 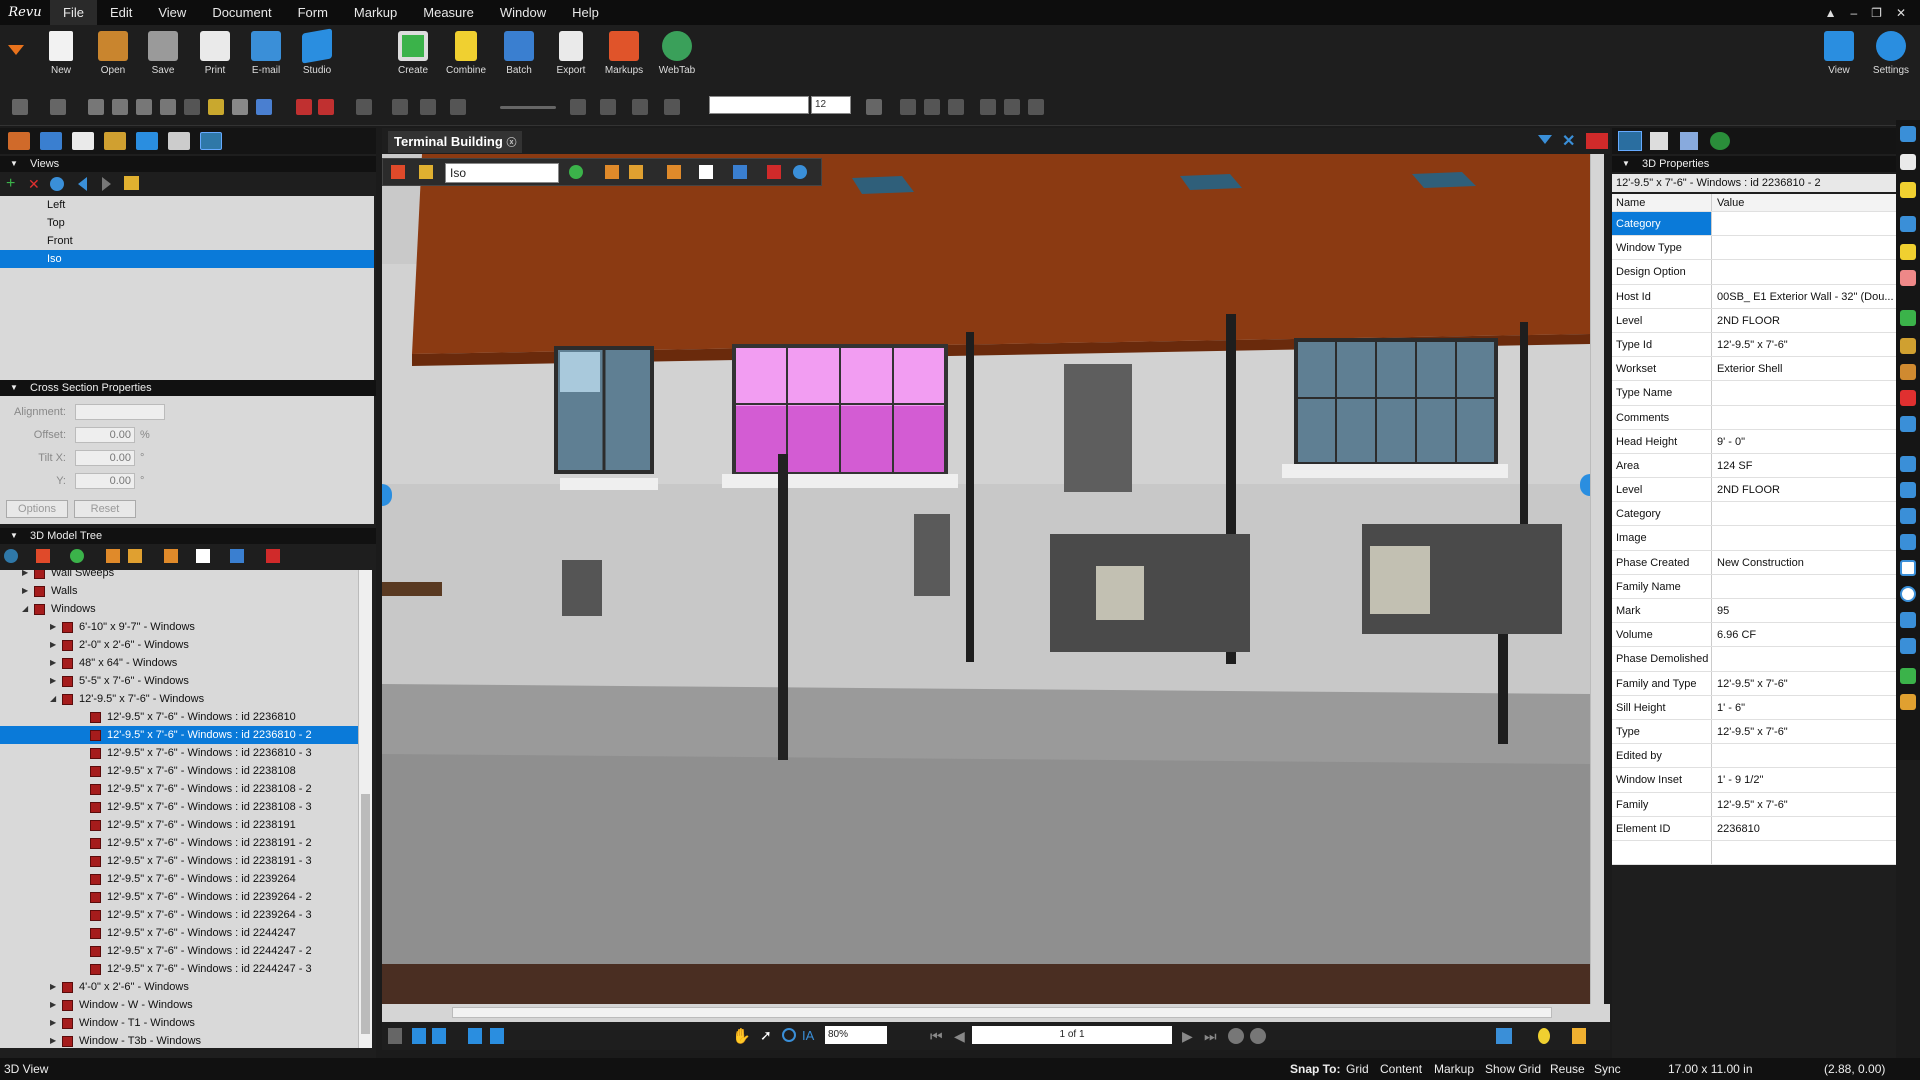 What do you see at coordinates (1754, 828) in the screenshot?
I see `property-row: Element ID 2236810` at bounding box center [1754, 828].